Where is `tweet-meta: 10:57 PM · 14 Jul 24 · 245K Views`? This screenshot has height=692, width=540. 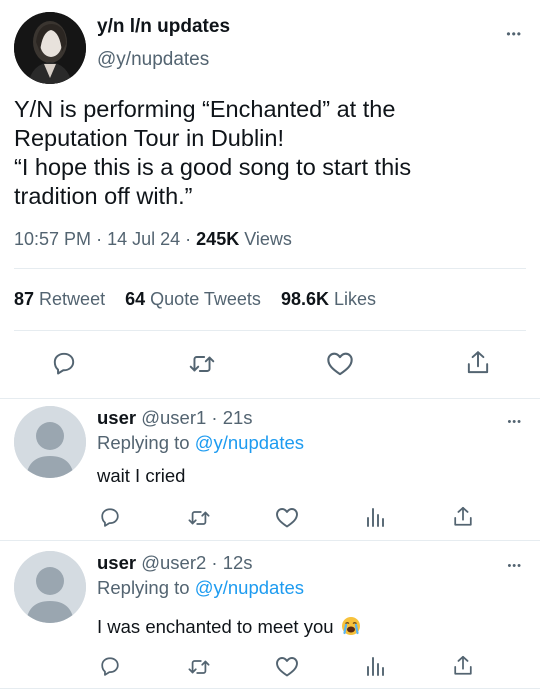 tweet-meta: 10:57 PM · 14 Jul 24 · 245K Views is located at coordinates (153, 239).